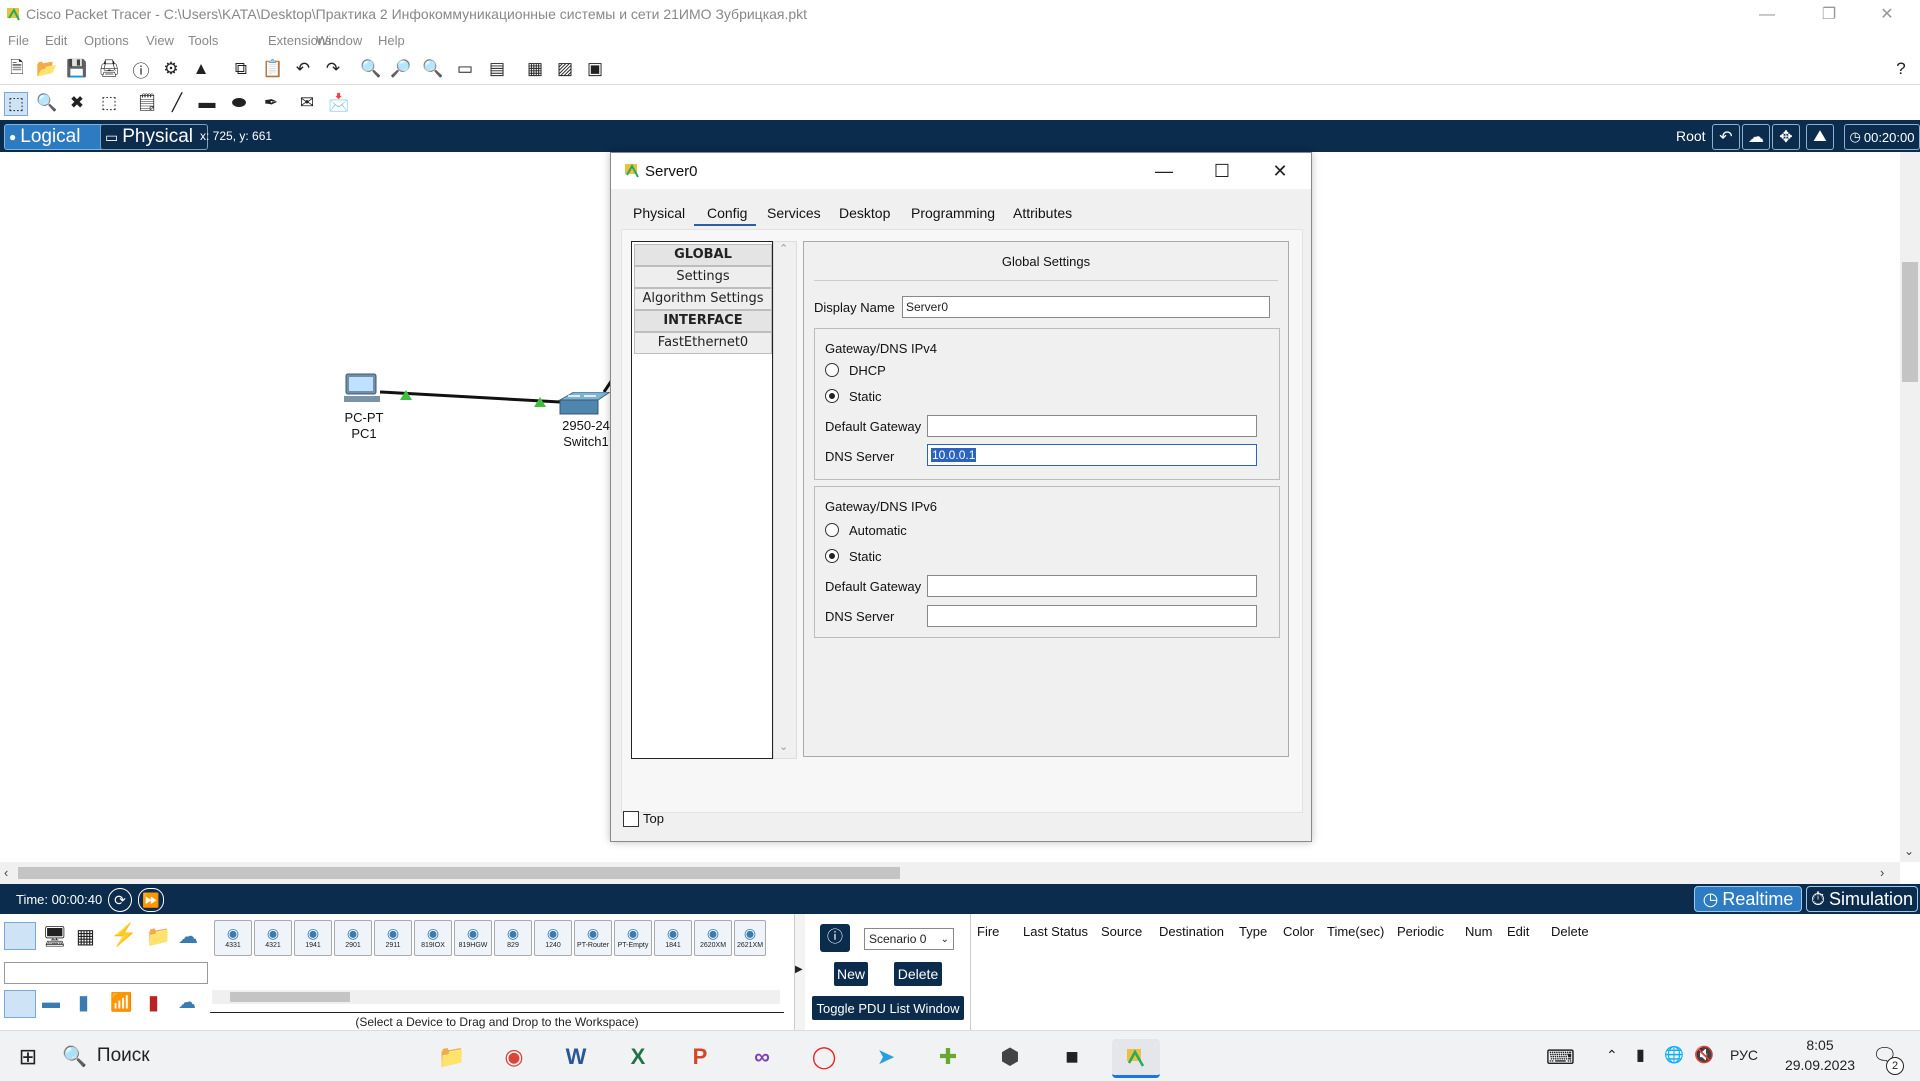  What do you see at coordinates (1862, 899) in the screenshot?
I see `simulation-mode-button: ⏱ Simulation` at bounding box center [1862, 899].